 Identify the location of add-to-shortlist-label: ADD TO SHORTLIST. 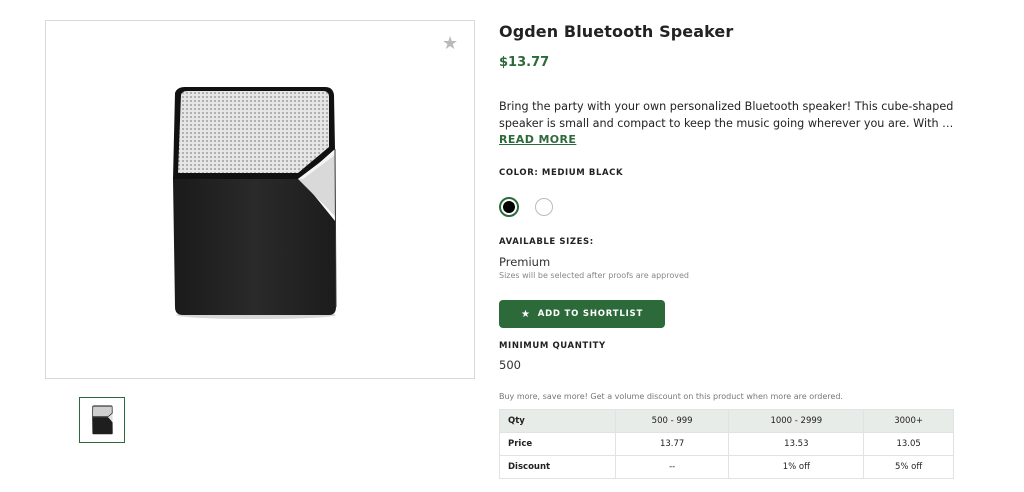
(590, 314).